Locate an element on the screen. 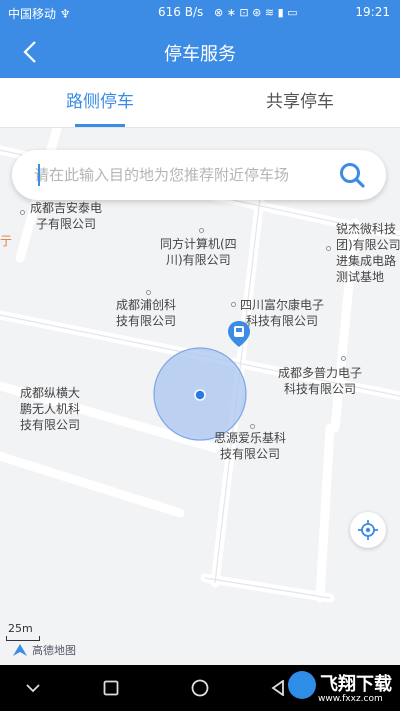 This screenshot has height=711, width=400. poi-line: 思源爱乐基科 is located at coordinates (250, 438).